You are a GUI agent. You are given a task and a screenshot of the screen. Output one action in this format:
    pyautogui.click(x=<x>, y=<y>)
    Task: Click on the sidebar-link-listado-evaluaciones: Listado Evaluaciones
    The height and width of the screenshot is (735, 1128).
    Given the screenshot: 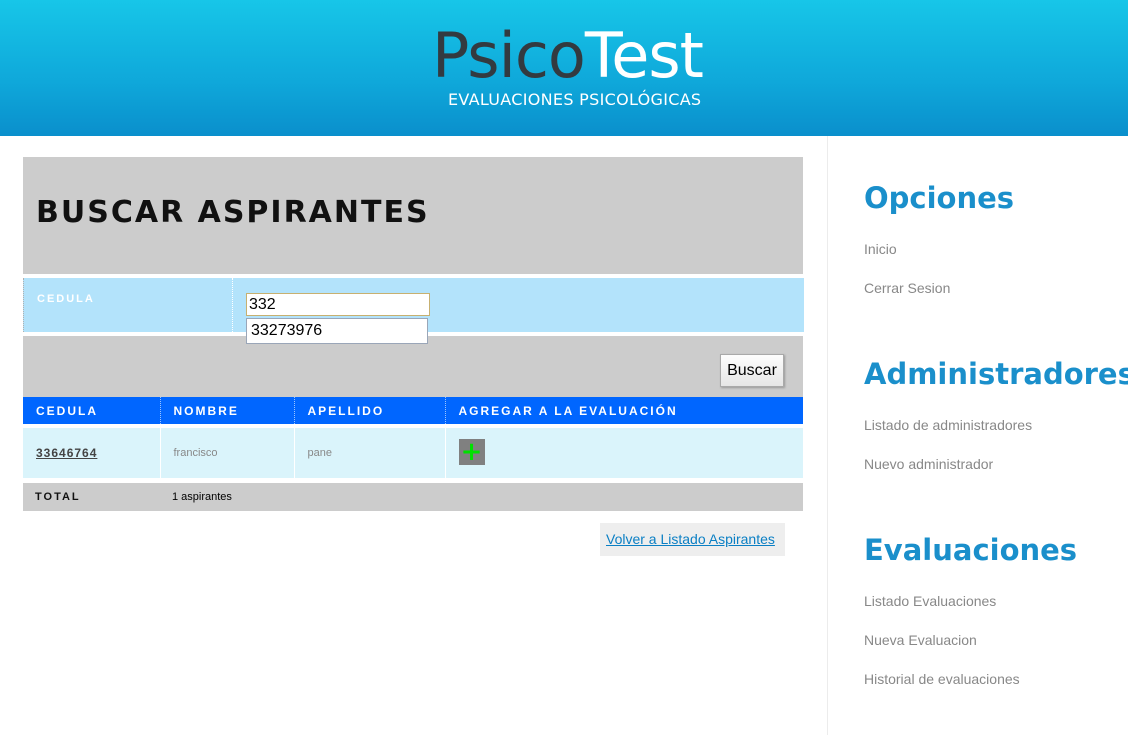 What is the action you would take?
    pyautogui.click(x=970, y=601)
    